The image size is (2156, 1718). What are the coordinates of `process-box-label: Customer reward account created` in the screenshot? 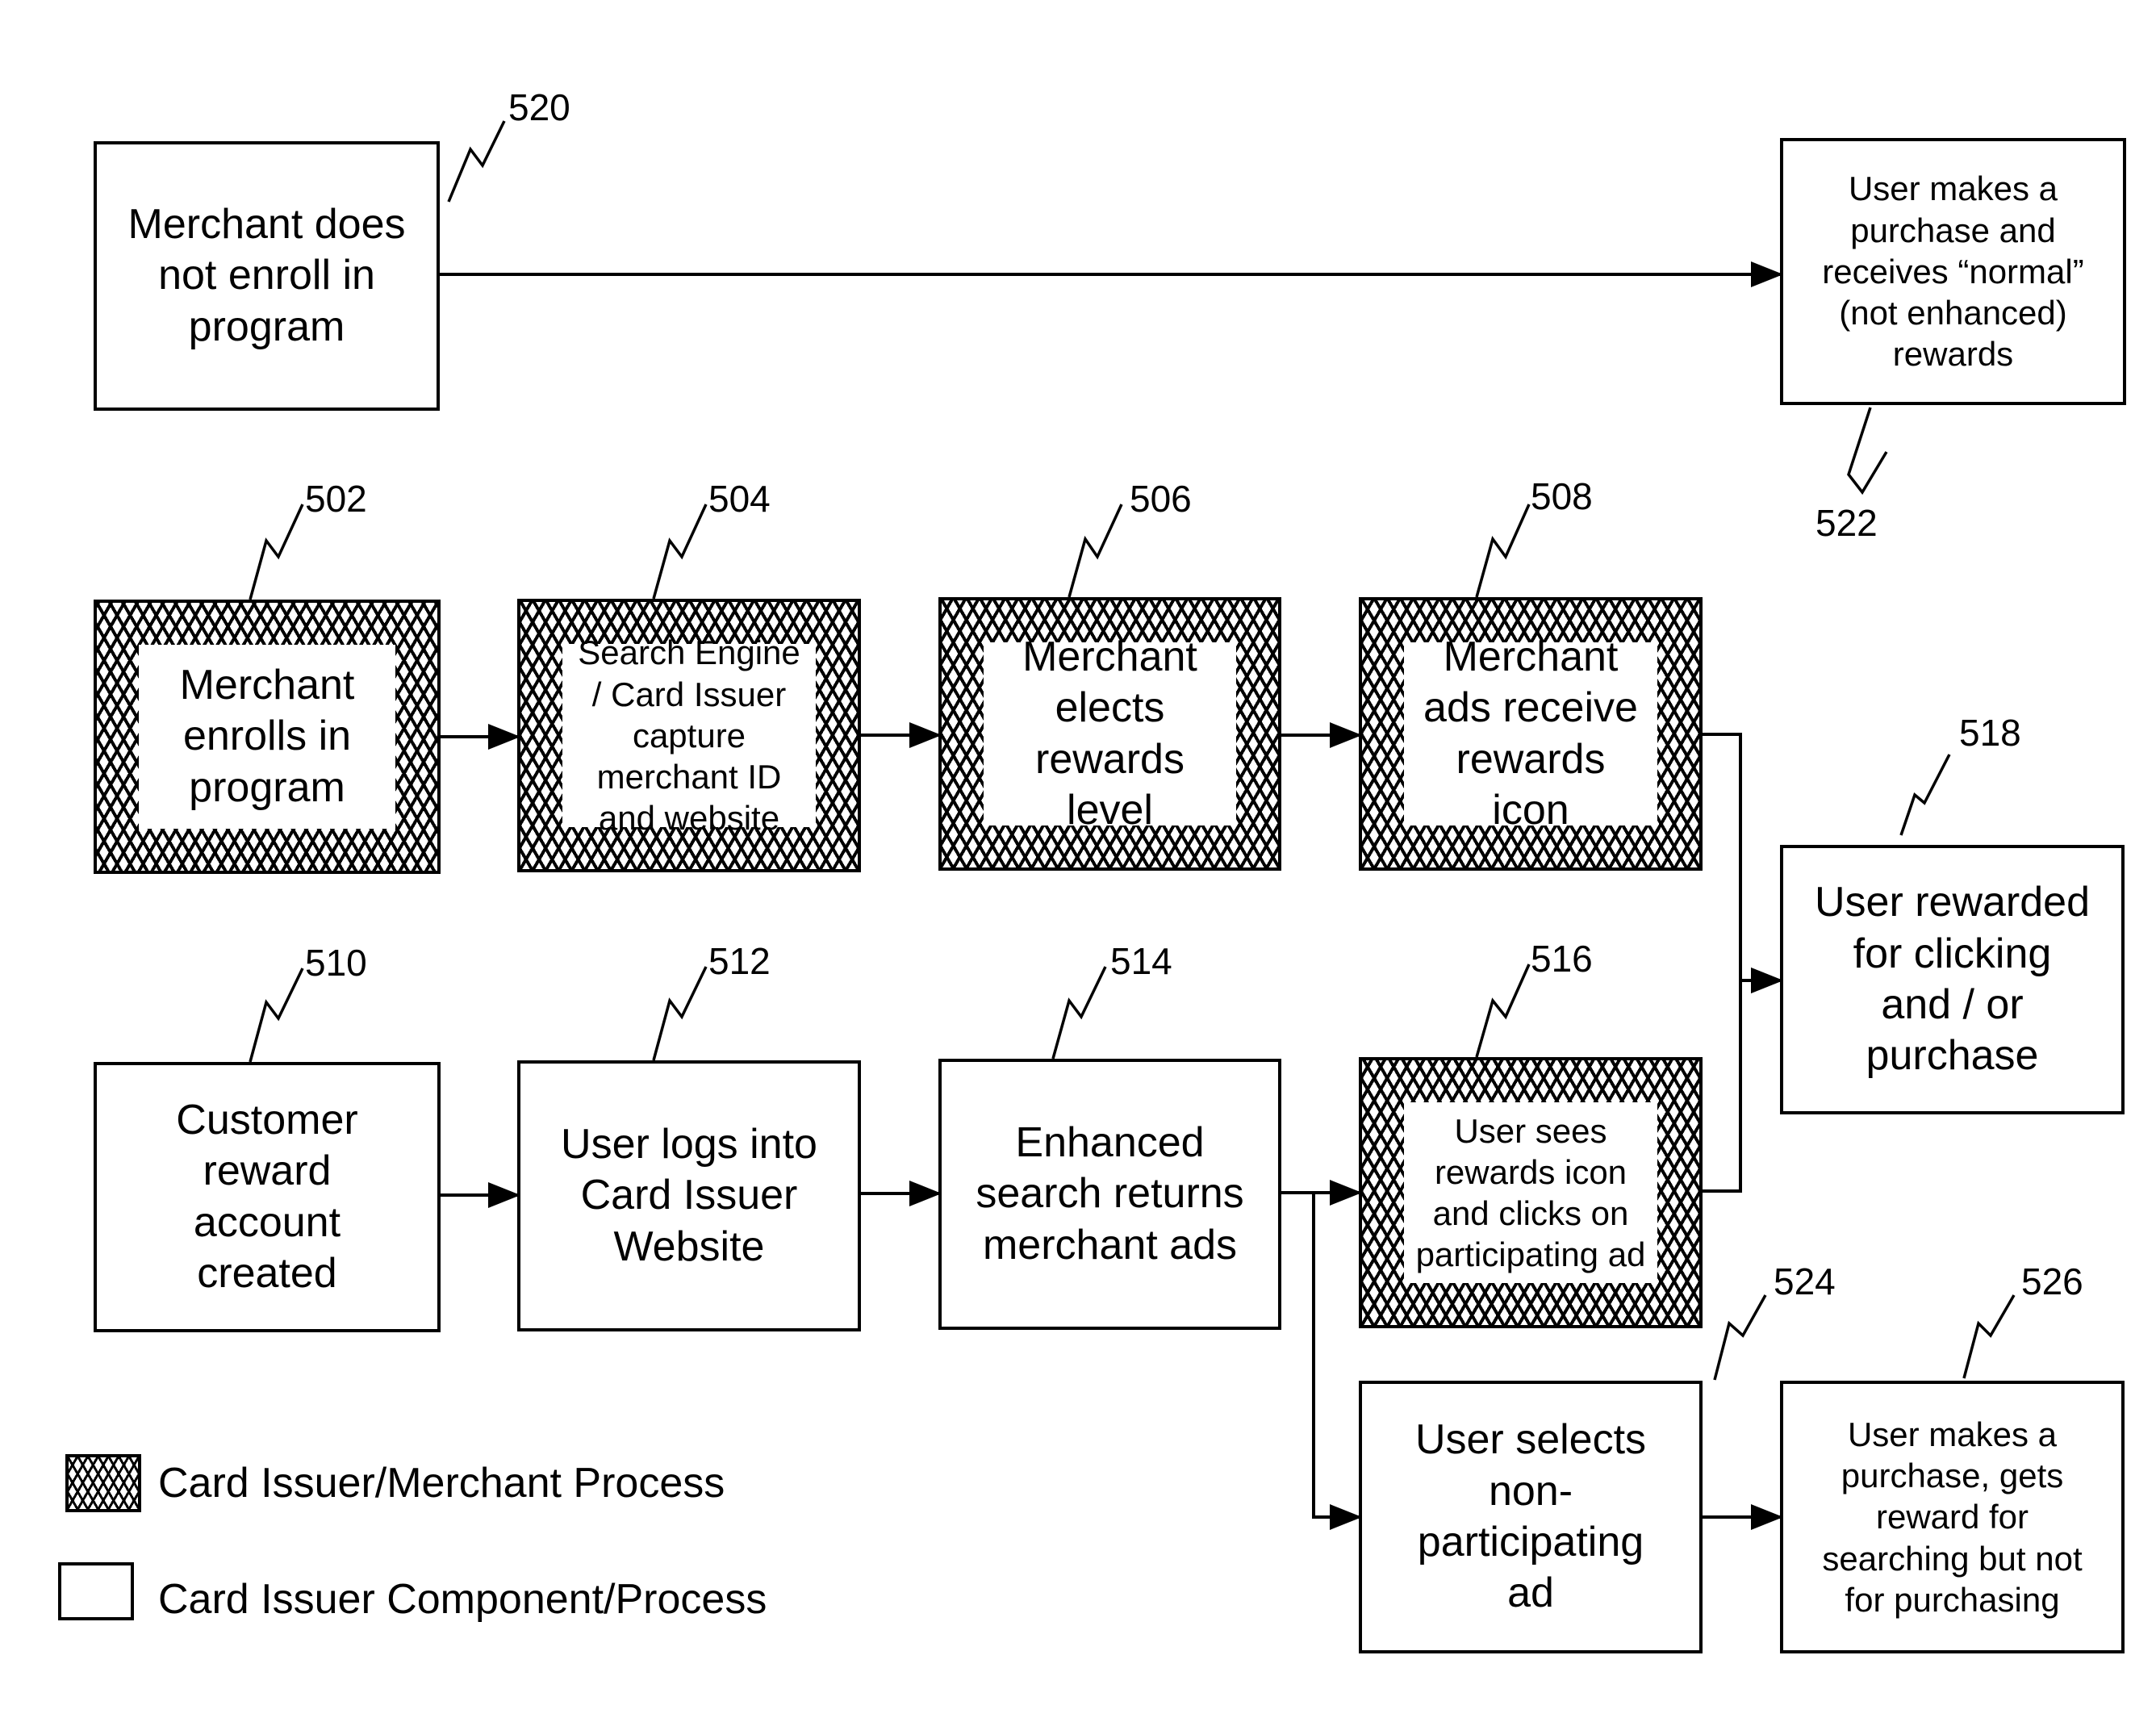 It's located at (267, 1197).